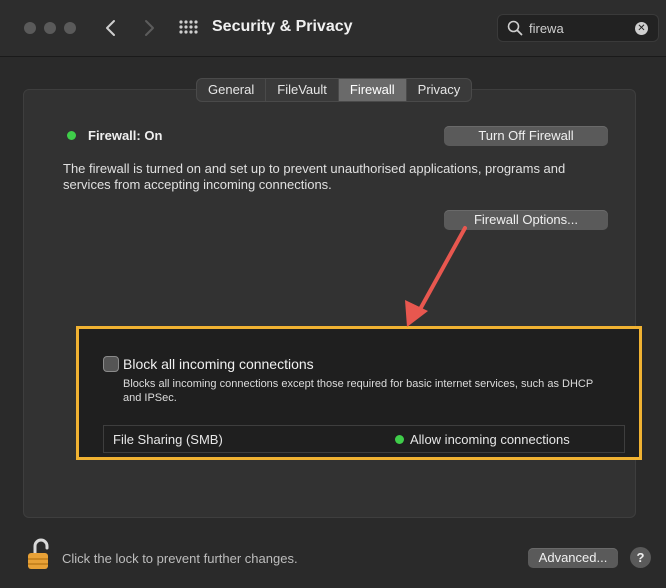  I want to click on tab-general: General, so click(232, 90).